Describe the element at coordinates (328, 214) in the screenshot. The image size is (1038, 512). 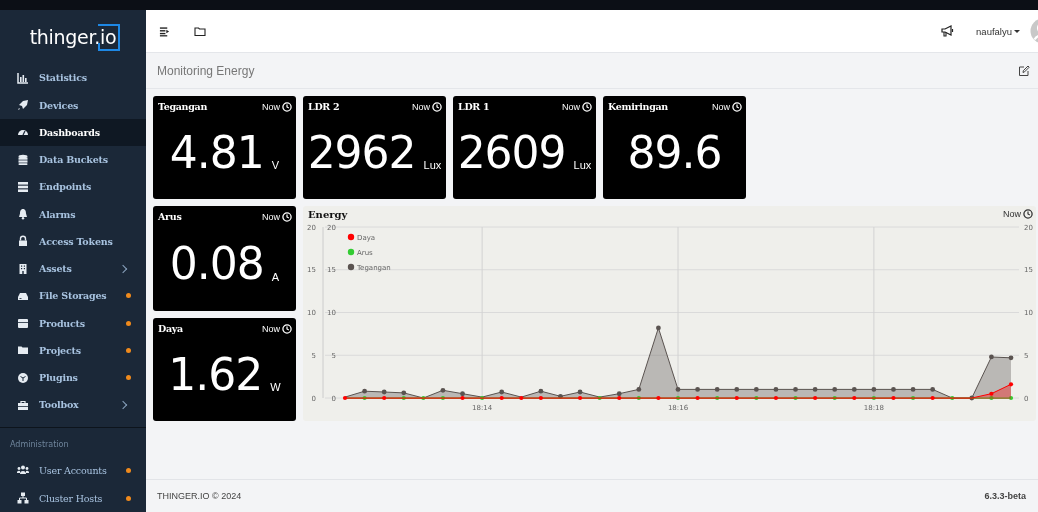
I see `chart-title: Energy` at that location.